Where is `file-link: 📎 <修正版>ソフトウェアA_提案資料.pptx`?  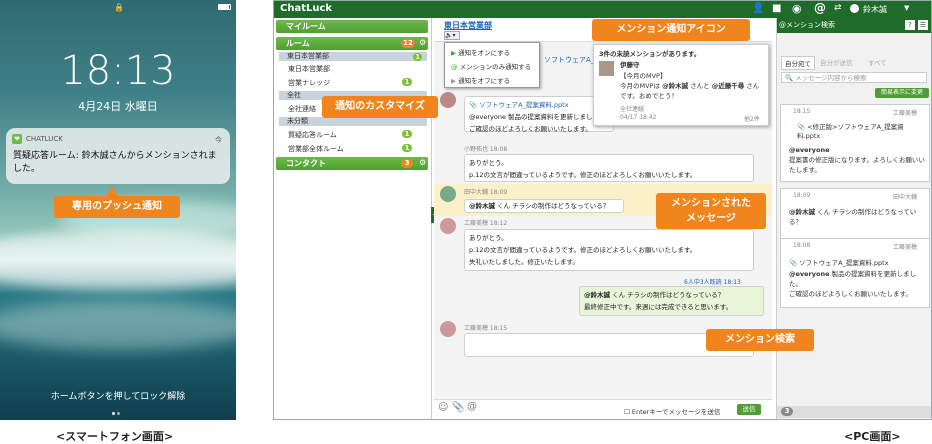 file-link: 📎 <修正版>ソフトウェアA_提案資料.pptx is located at coordinates (861, 132).